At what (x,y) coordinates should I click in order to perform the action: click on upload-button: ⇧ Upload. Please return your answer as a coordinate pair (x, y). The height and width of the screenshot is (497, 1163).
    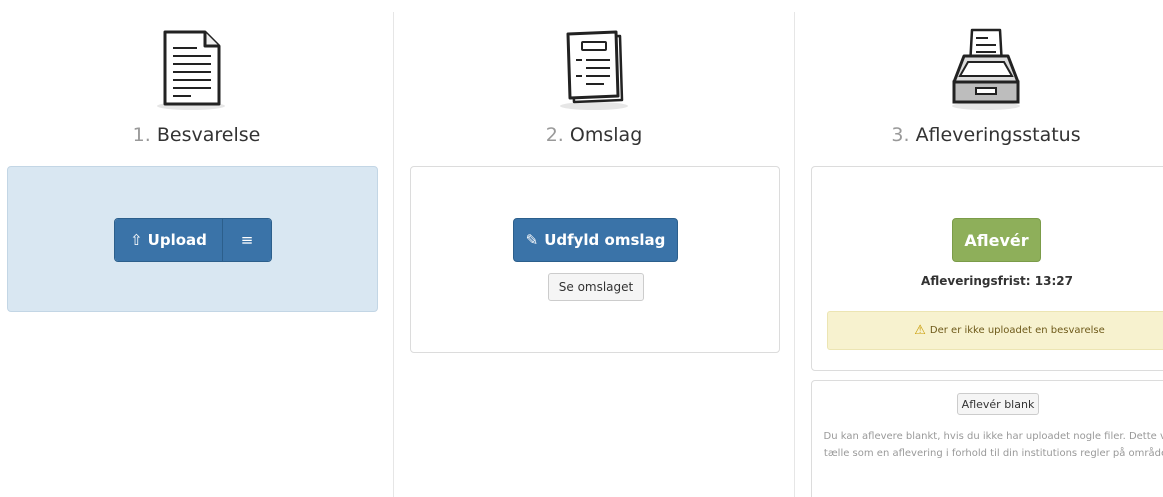
    Looking at the image, I should click on (169, 240).